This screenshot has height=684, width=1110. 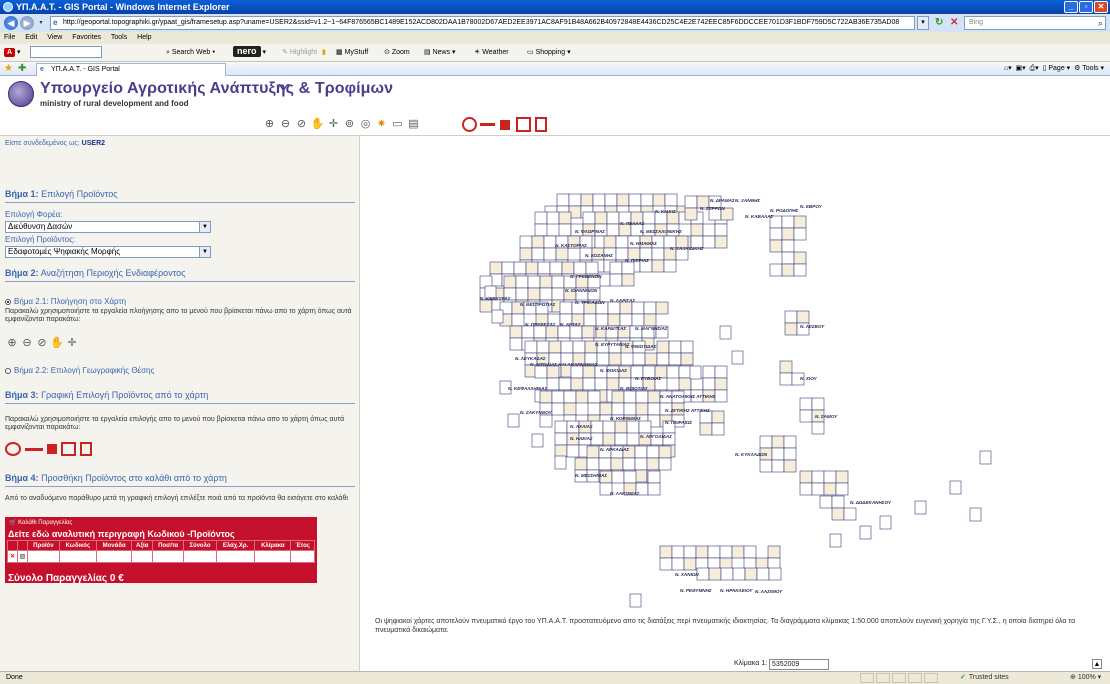 What do you see at coordinates (1057, 68) in the screenshot?
I see `page-menu: ▯ Page ▾` at bounding box center [1057, 68].